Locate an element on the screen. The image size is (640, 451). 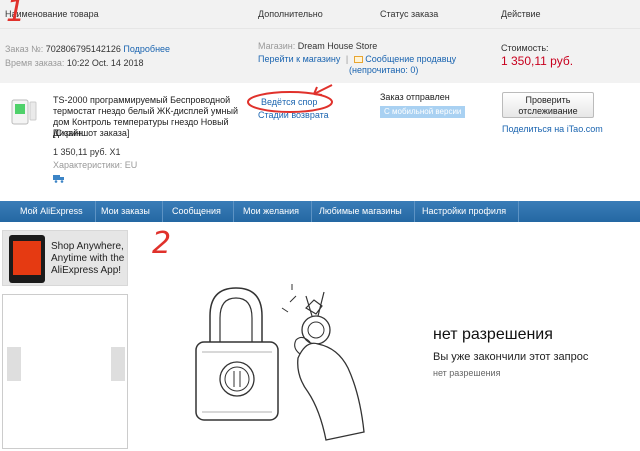
annotation-number-one: 1 is located at coordinates (16, 14).